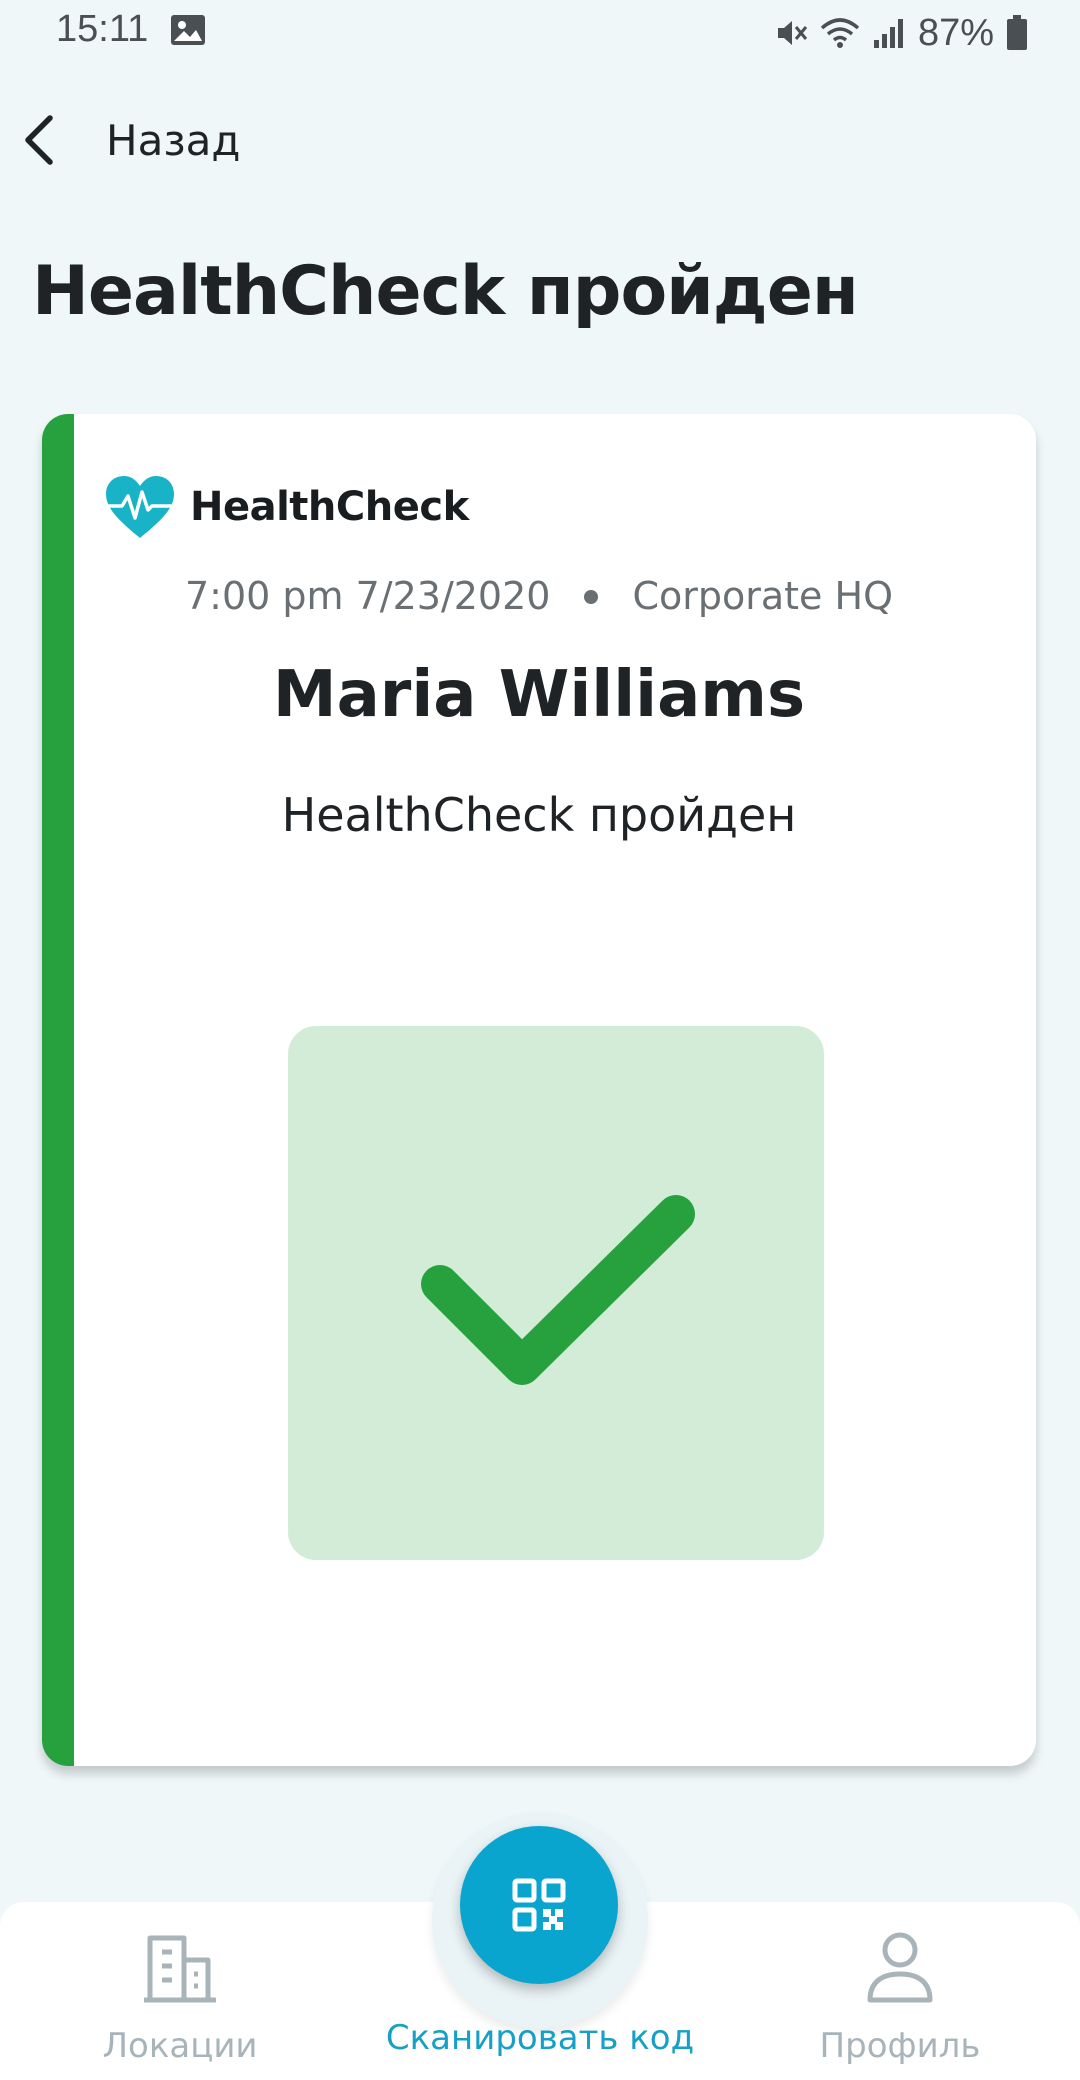 The height and width of the screenshot is (2080, 1080). Describe the element at coordinates (888, 33) in the screenshot. I see `signal-icon` at that location.